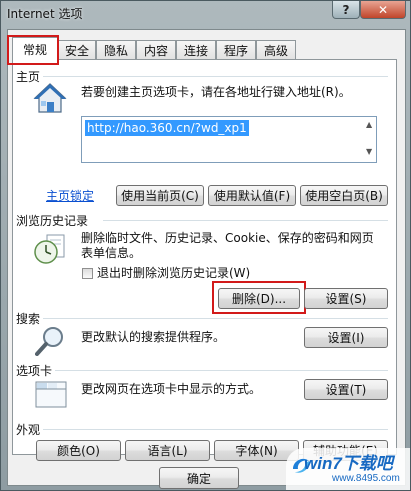  I want to click on ok-button: 确定, so click(199, 478).